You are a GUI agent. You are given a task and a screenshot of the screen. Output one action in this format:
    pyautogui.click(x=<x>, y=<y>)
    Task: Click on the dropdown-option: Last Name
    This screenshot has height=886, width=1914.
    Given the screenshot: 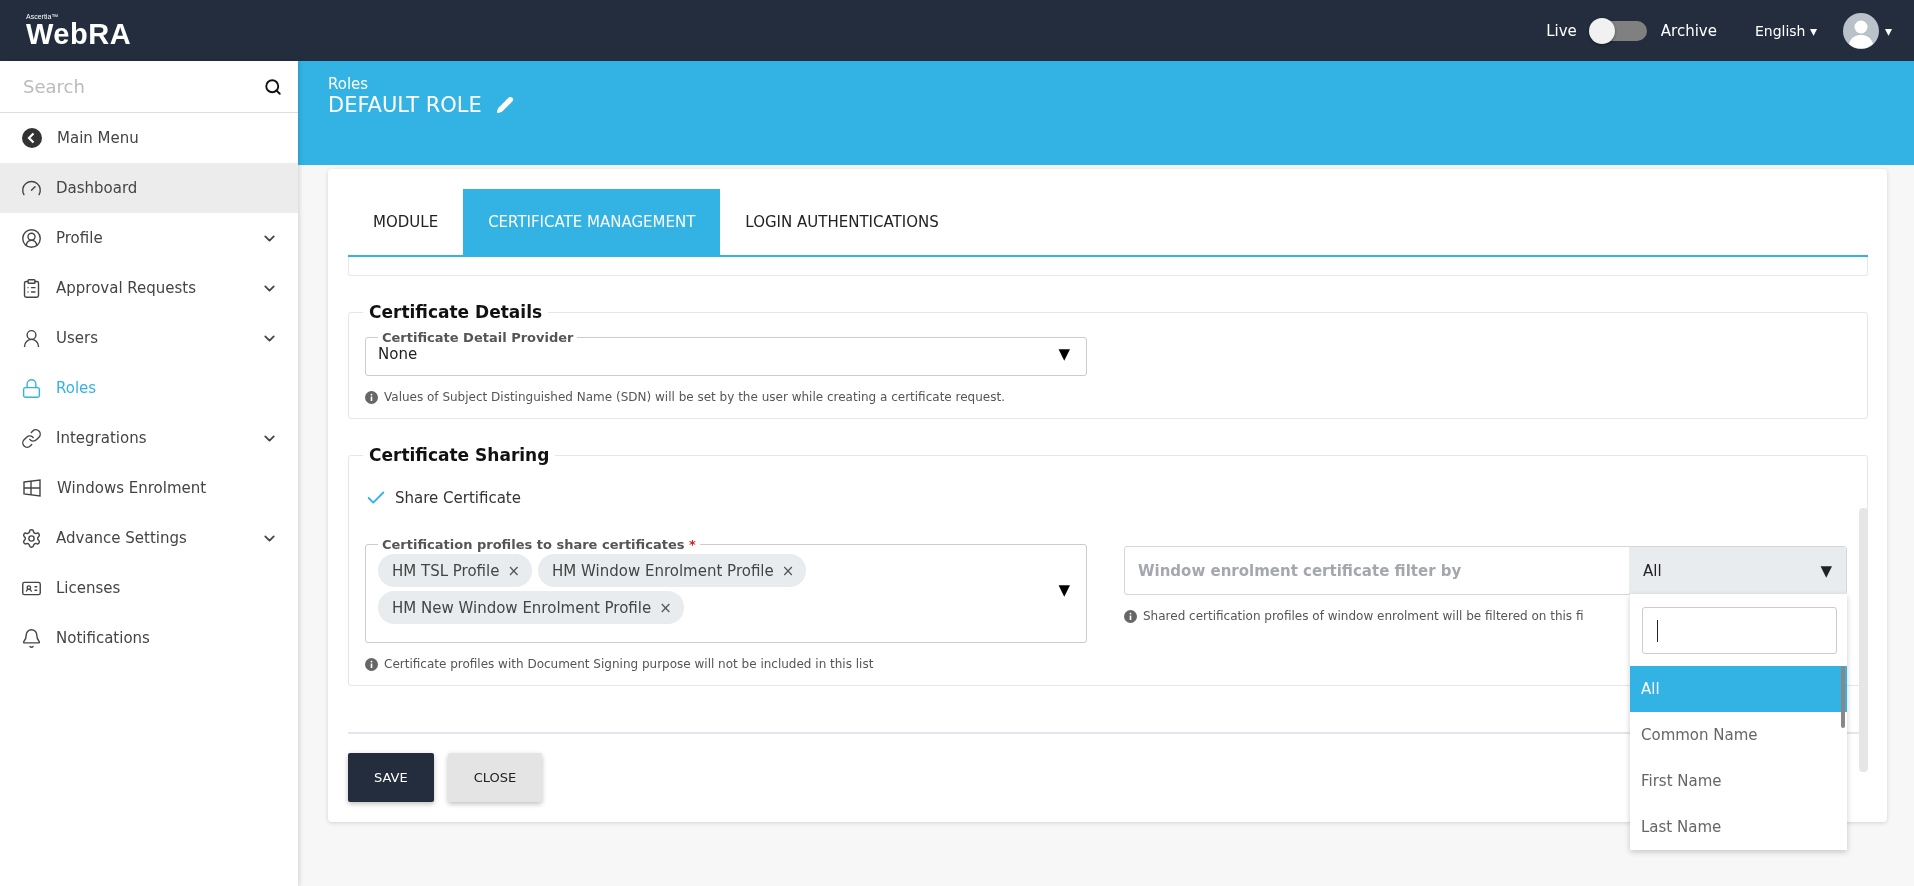 What is the action you would take?
    pyautogui.click(x=1738, y=827)
    